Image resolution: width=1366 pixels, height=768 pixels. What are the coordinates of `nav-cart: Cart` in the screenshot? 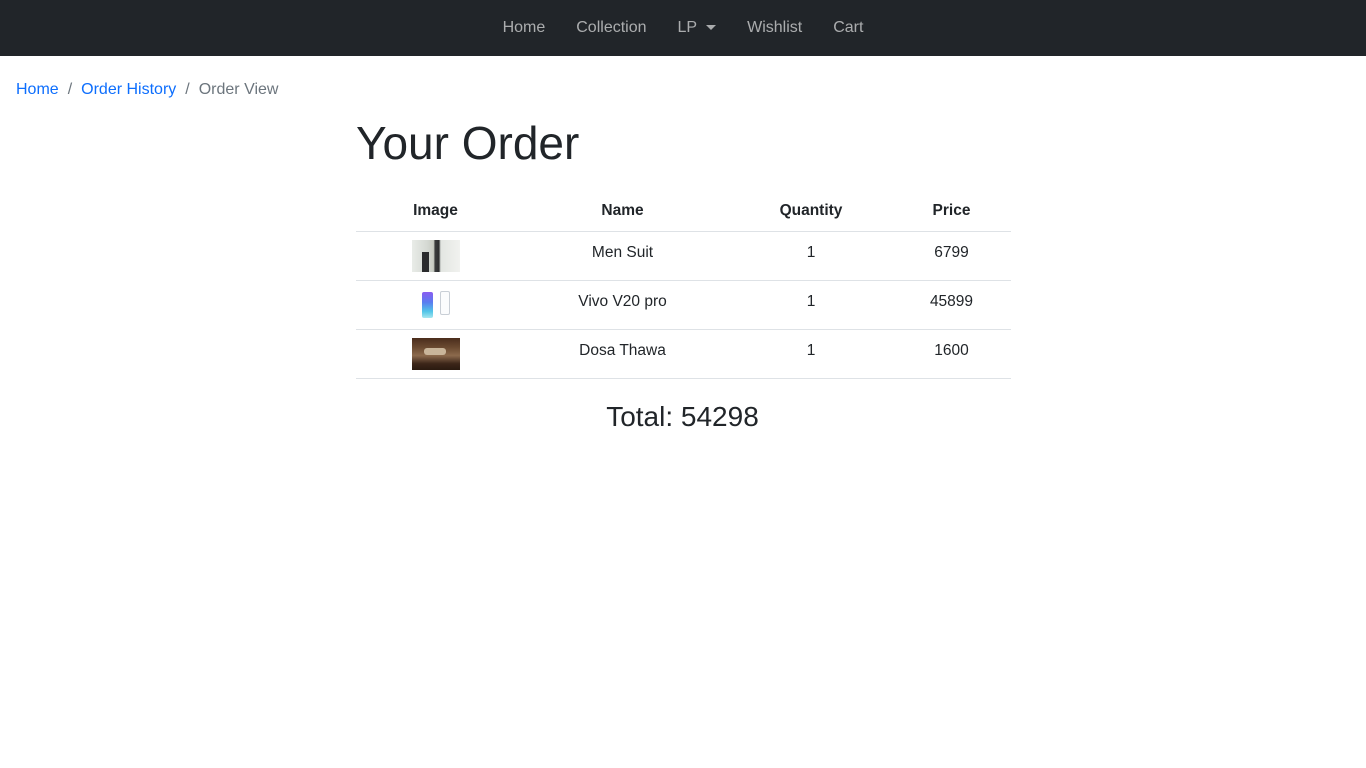 It's located at (848, 28).